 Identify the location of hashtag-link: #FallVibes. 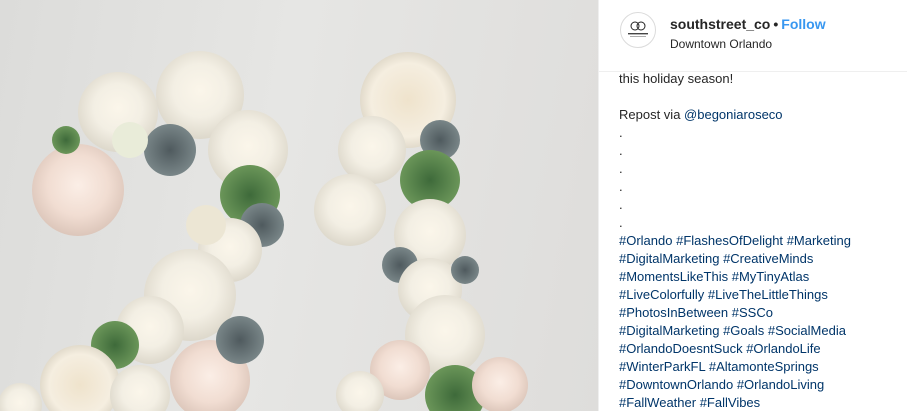
(730, 402).